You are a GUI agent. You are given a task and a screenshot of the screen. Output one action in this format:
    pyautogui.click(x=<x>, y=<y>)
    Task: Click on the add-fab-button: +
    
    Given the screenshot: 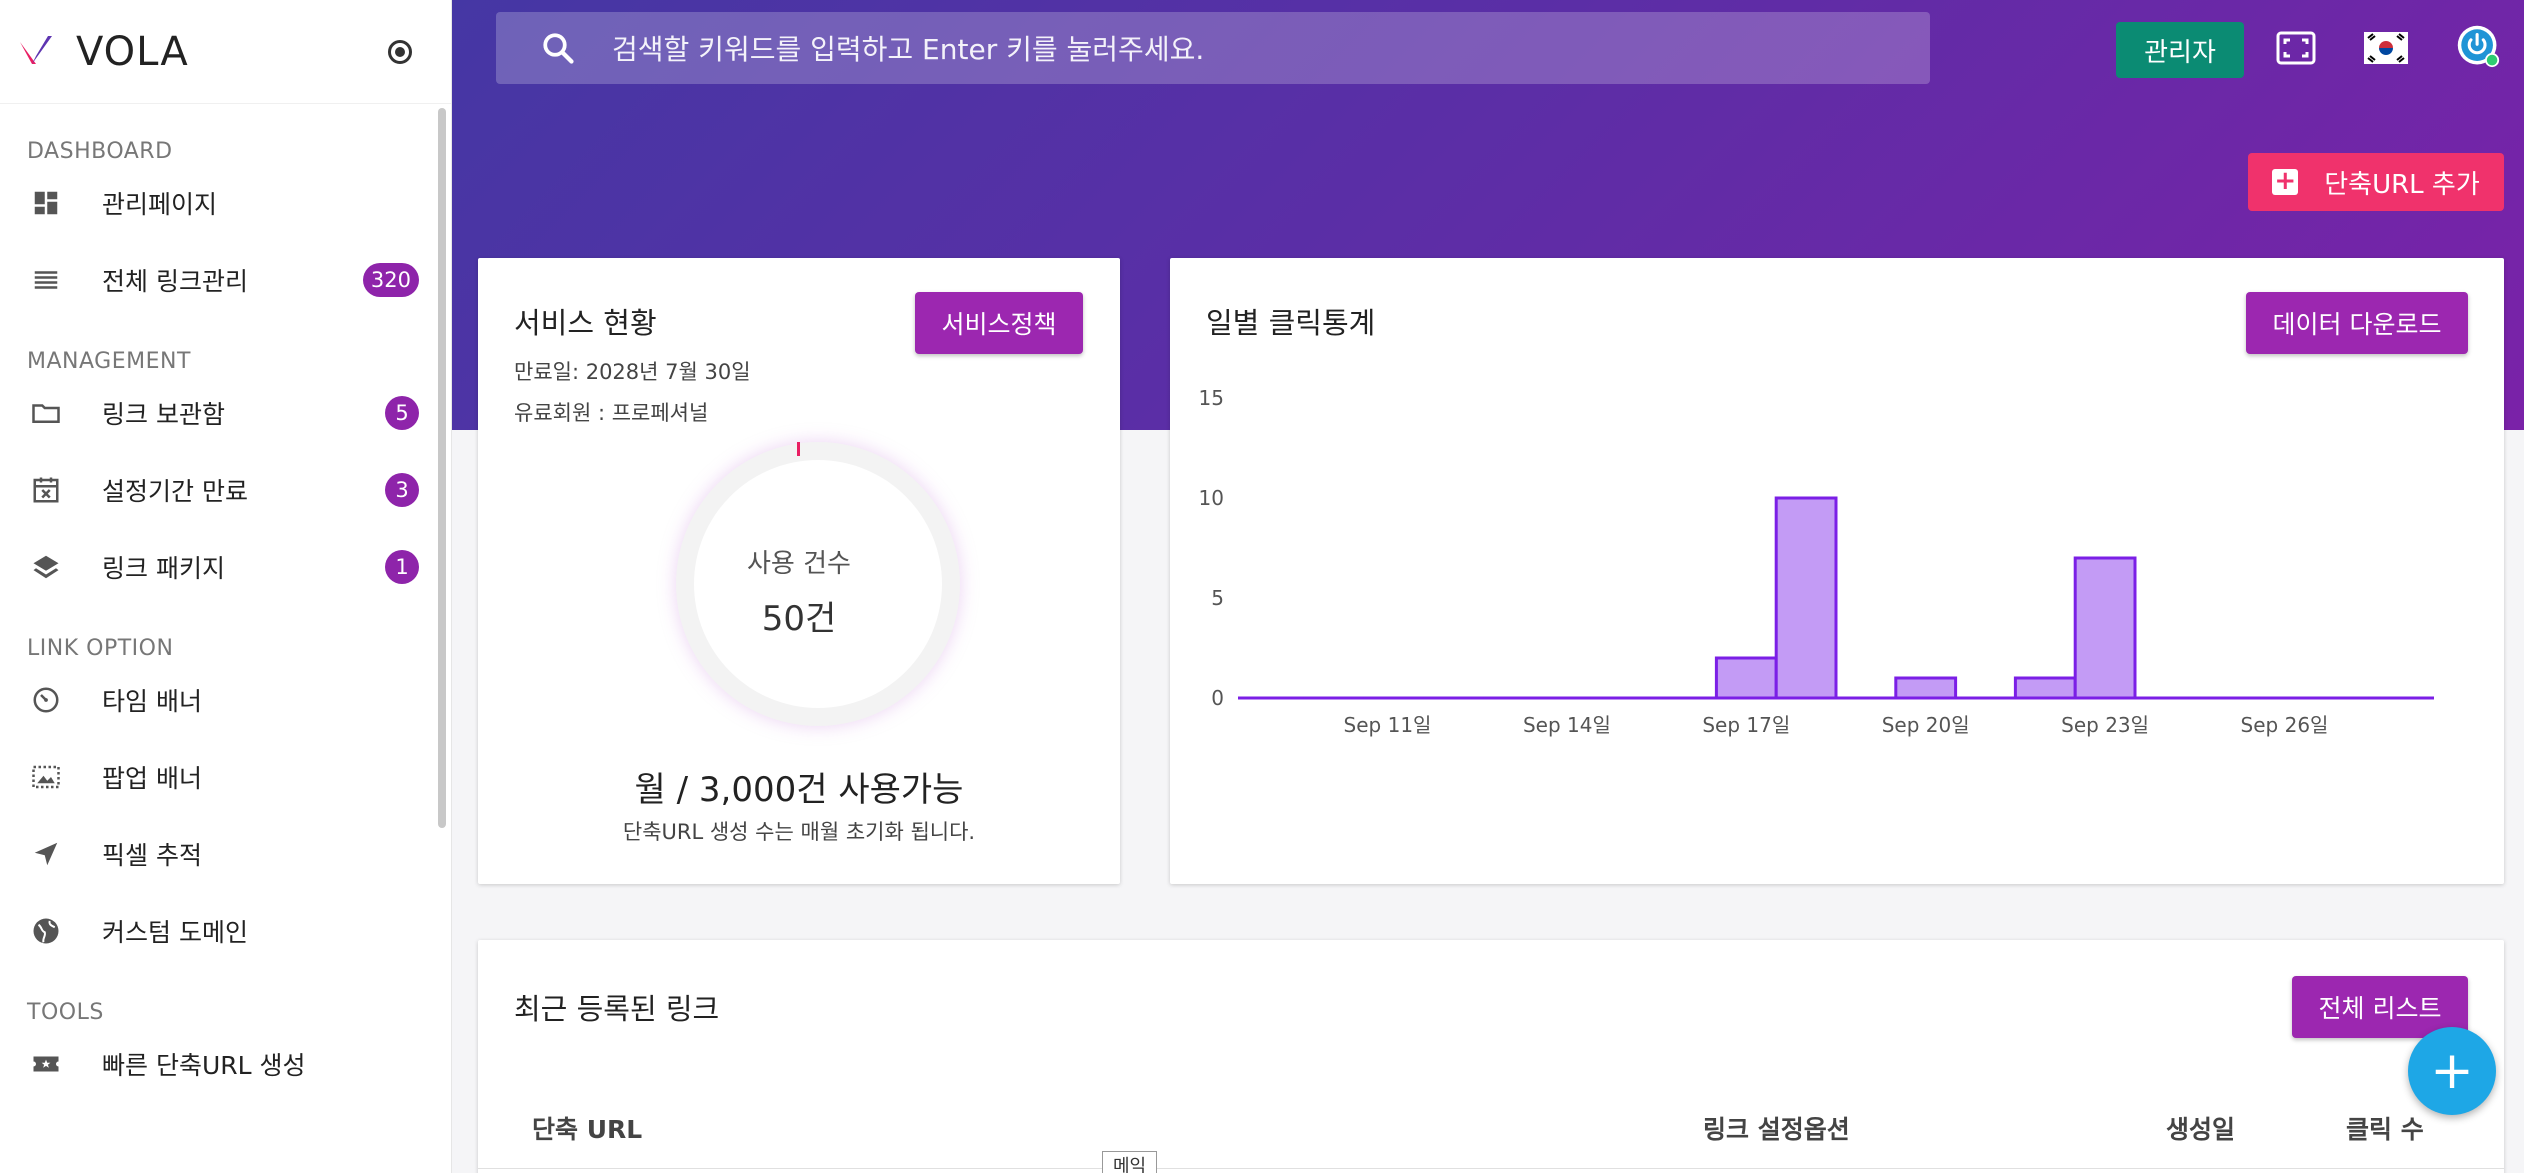 What is the action you would take?
    pyautogui.click(x=2452, y=1071)
    